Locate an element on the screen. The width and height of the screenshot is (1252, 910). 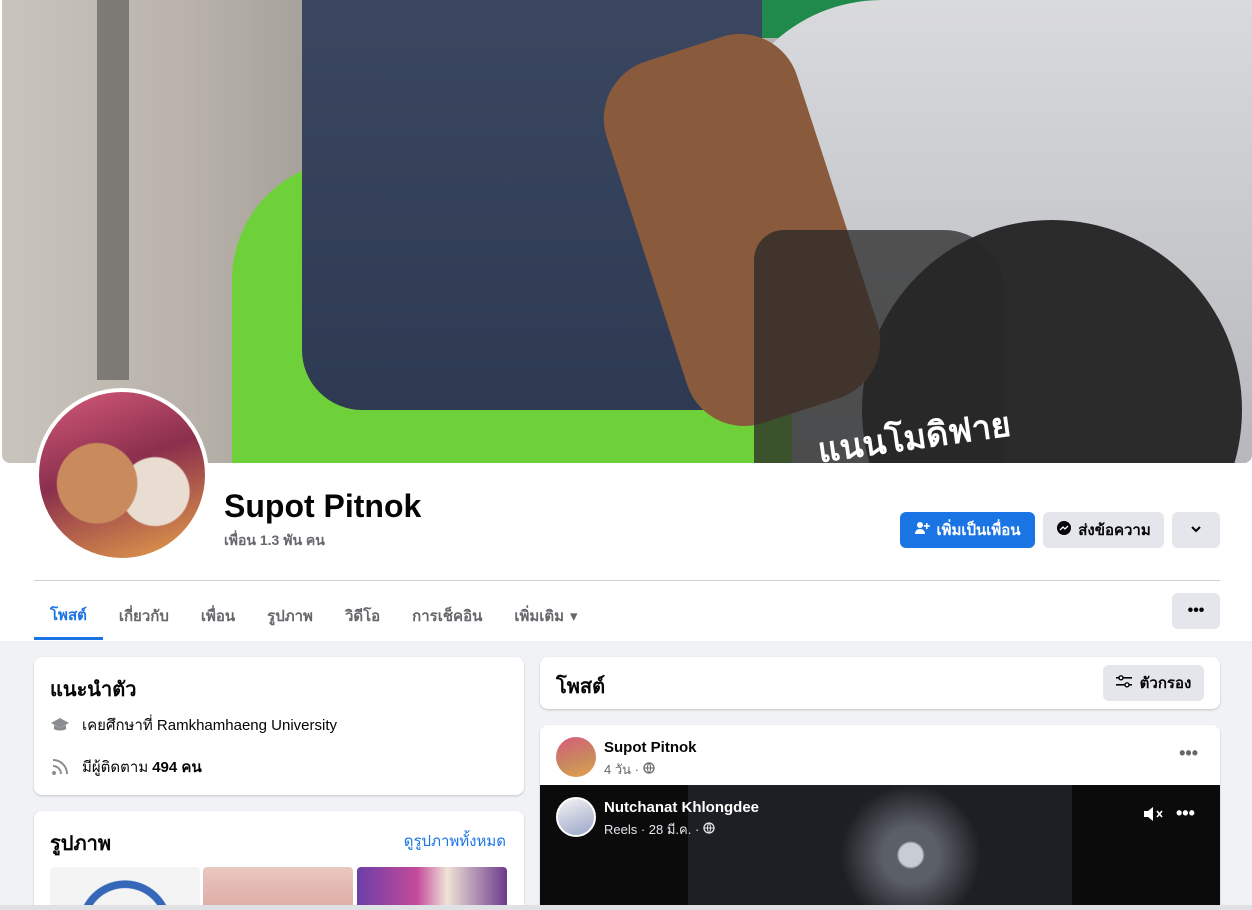
filter-button: ตัวกรอง is located at coordinates (1153, 683).